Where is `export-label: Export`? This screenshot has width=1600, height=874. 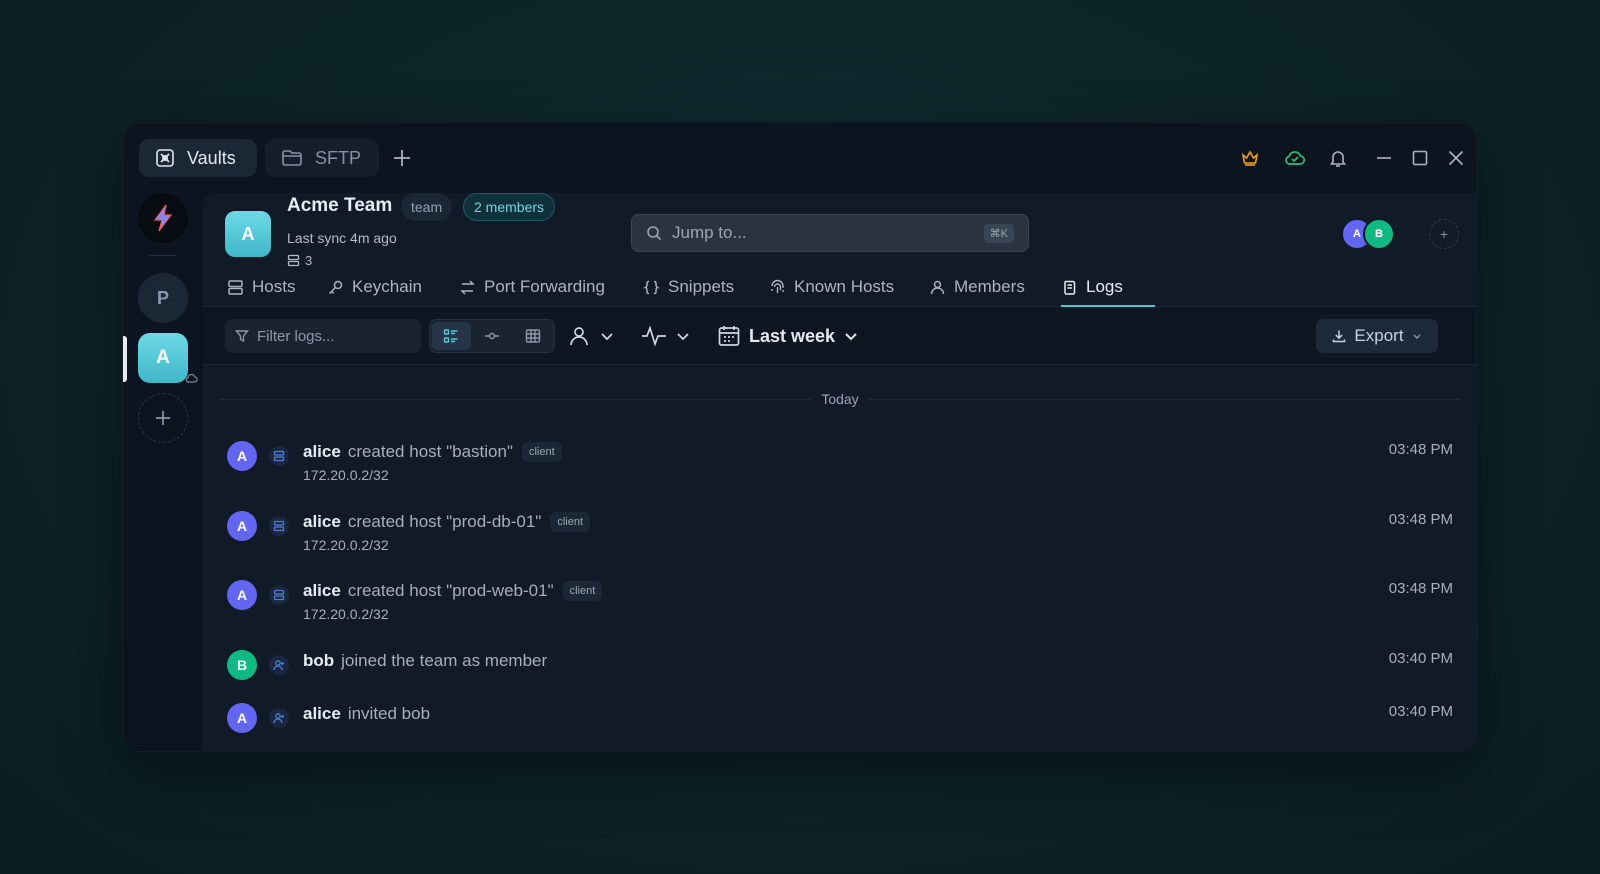
export-label: Export is located at coordinates (1379, 335).